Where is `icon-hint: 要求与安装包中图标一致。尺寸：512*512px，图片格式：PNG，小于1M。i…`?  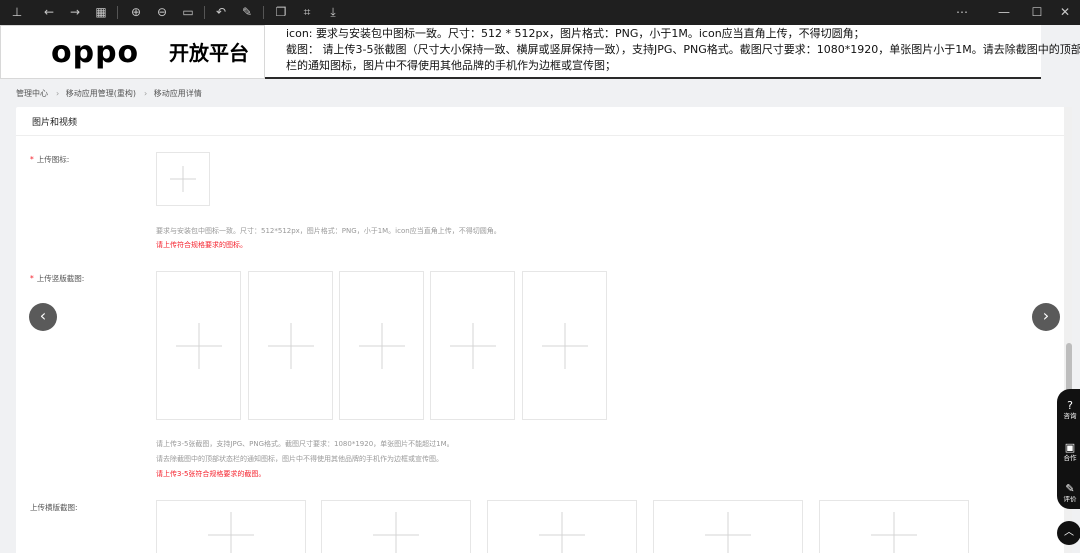 icon-hint: 要求与安装包中图标一致。尺寸：512*512px，图片格式：PNG，小于1M。i… is located at coordinates (328, 231).